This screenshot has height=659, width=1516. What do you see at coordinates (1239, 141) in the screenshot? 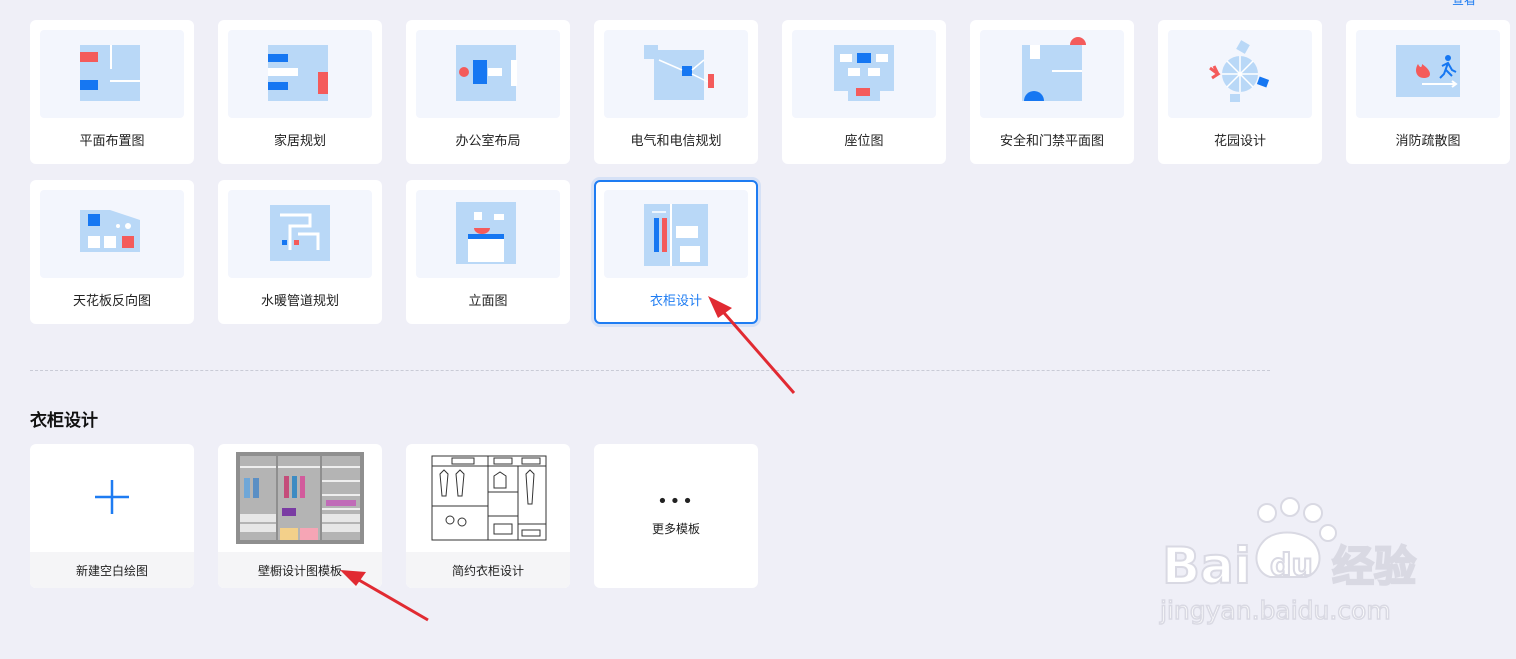
I see `category-label: 花园设计` at bounding box center [1239, 141].